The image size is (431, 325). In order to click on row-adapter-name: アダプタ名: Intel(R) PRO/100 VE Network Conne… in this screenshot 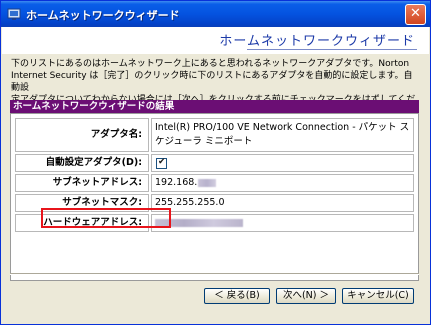, I will do `click(214, 135)`.